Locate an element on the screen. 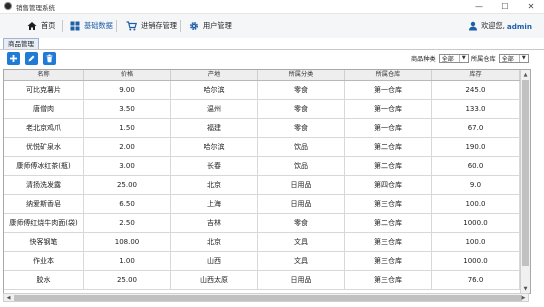 The width and height of the screenshot is (544, 307). table-cell: 上海 is located at coordinates (214, 204).